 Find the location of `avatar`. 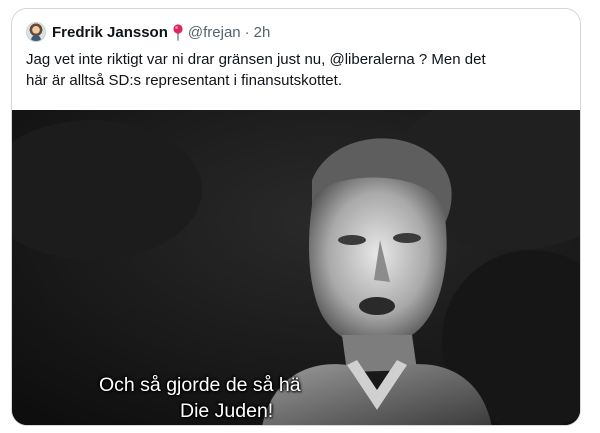

avatar is located at coordinates (36, 32).